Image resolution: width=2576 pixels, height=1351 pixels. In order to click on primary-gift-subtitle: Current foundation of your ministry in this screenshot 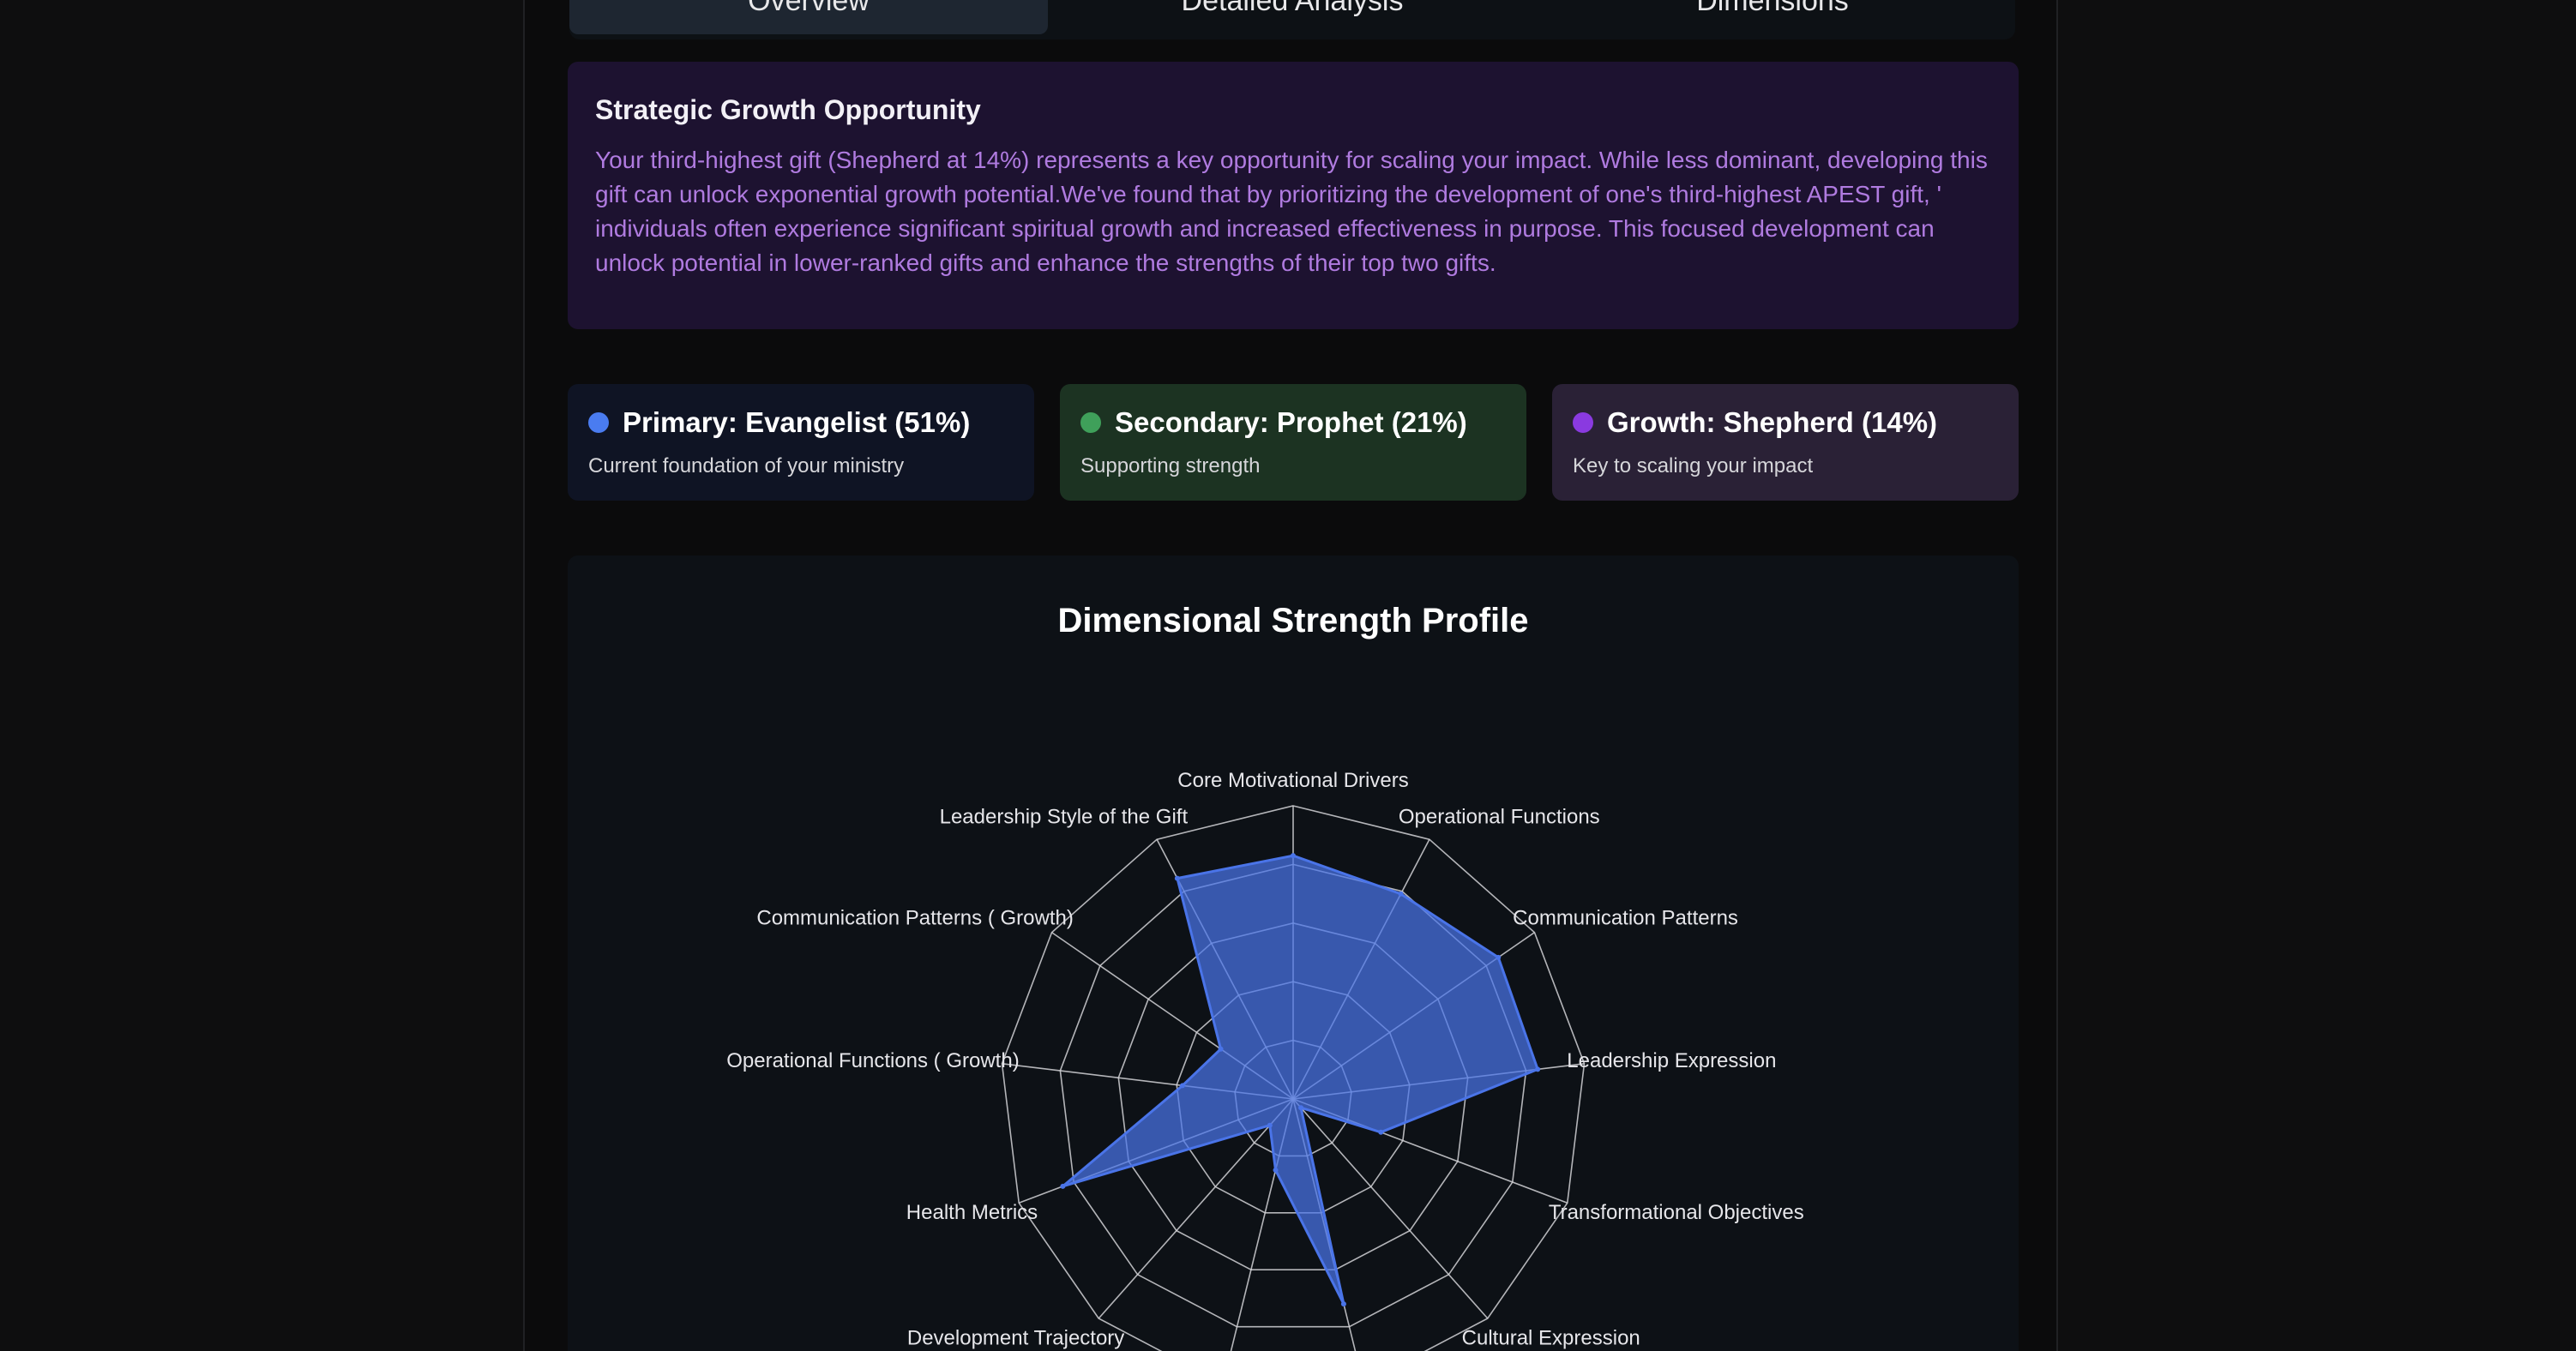, I will do `click(746, 465)`.